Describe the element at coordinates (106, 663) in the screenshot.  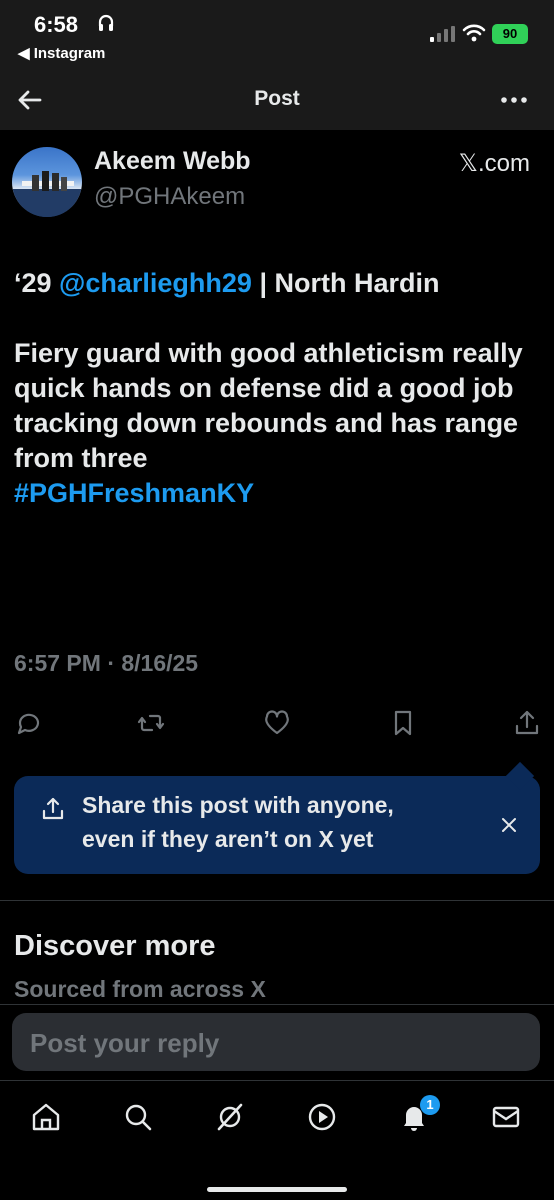
I see `post-timestamp: 6:57 PM · 8/16/25` at that location.